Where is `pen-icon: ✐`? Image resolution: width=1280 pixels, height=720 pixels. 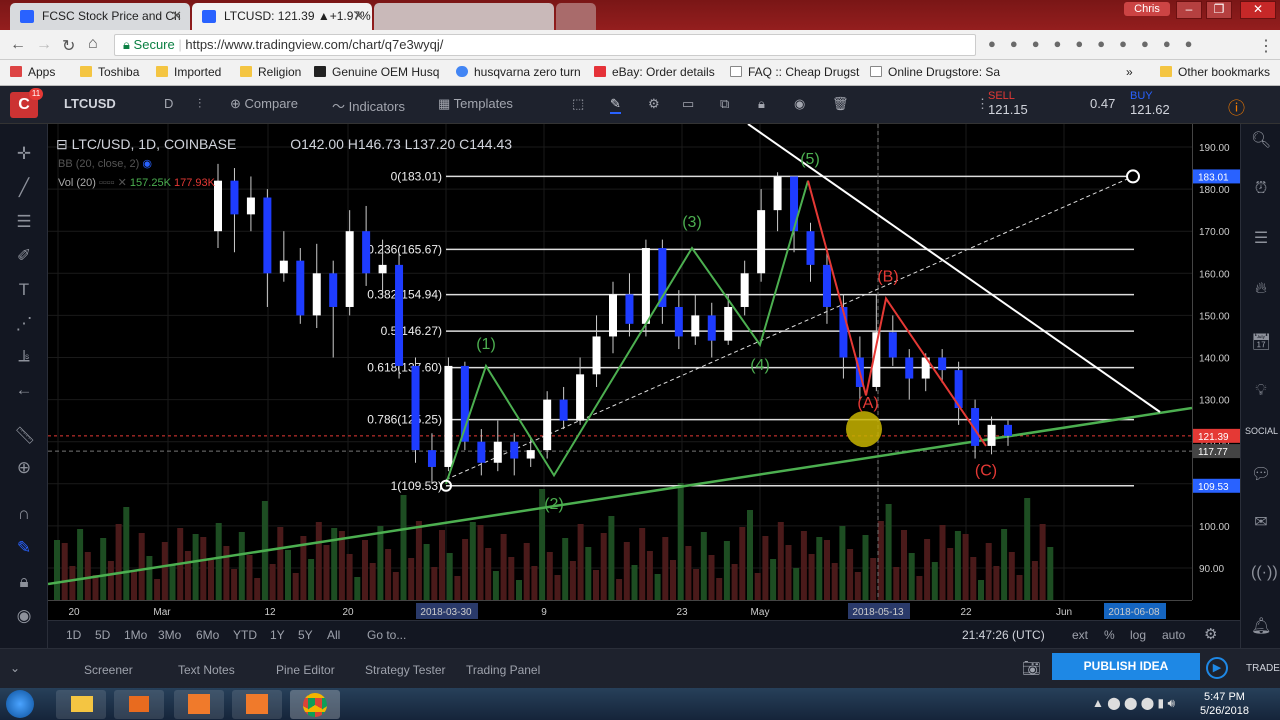 pen-icon: ✐ is located at coordinates (24, 256).